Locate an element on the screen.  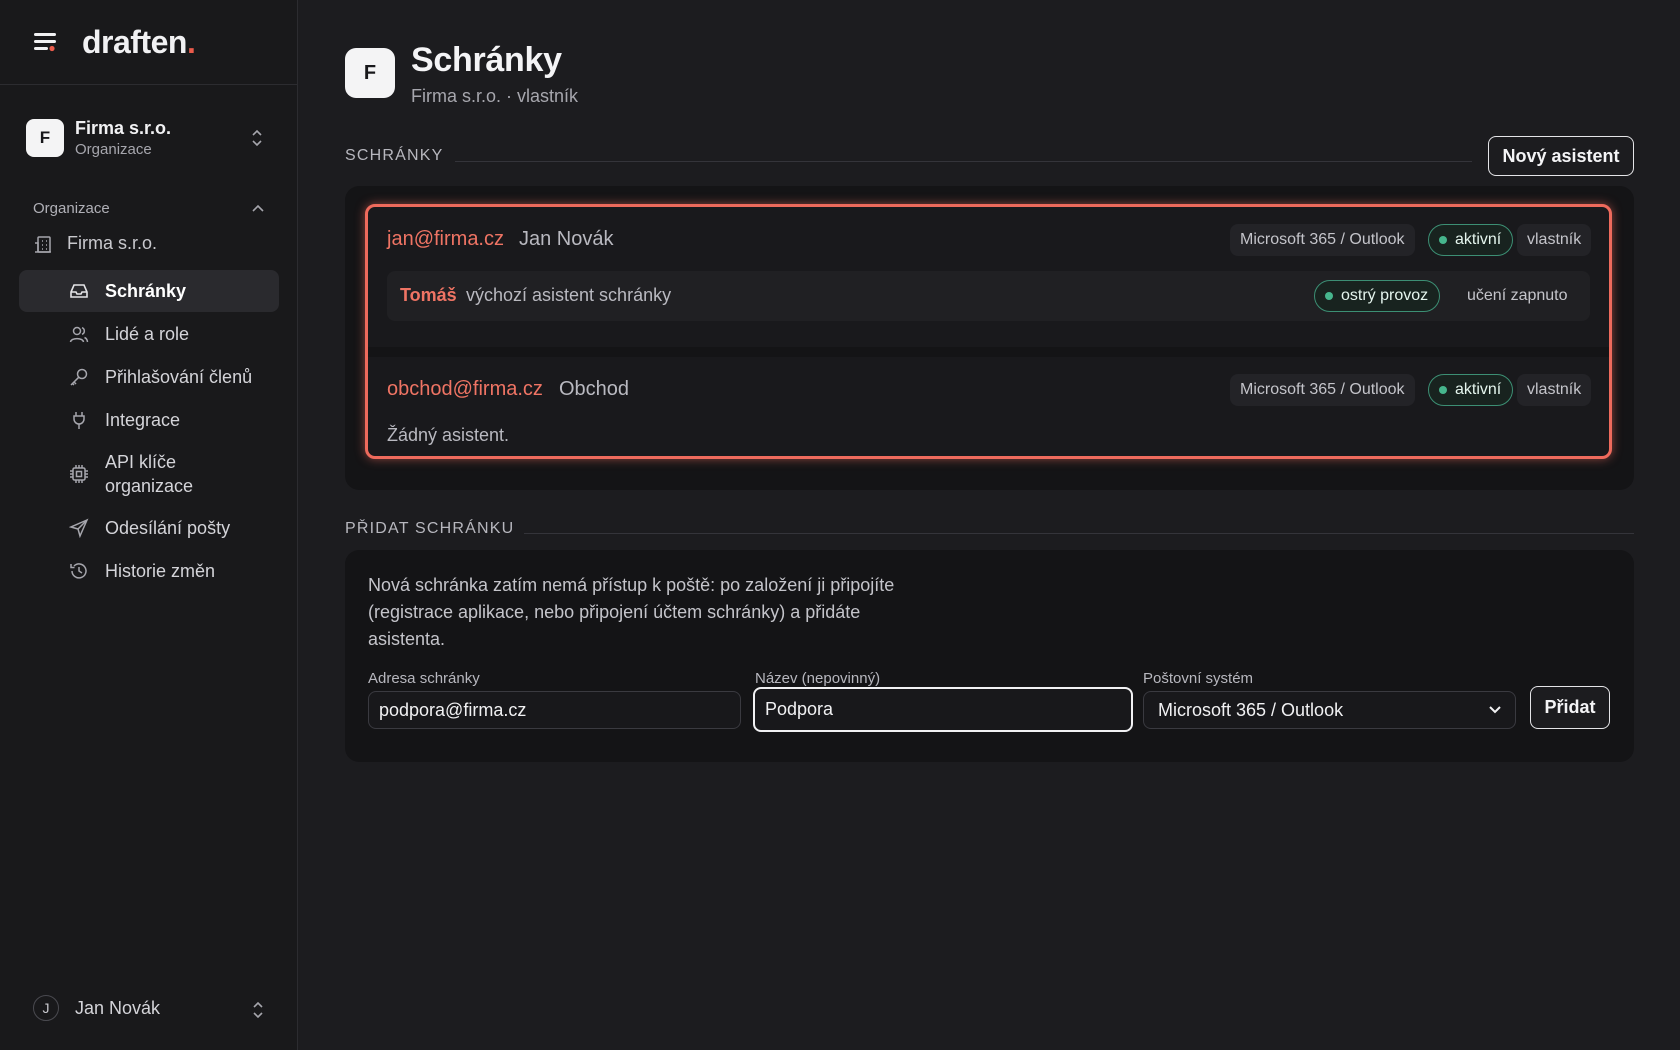
field-label: Adresa schránky is located at coordinates (424, 678).